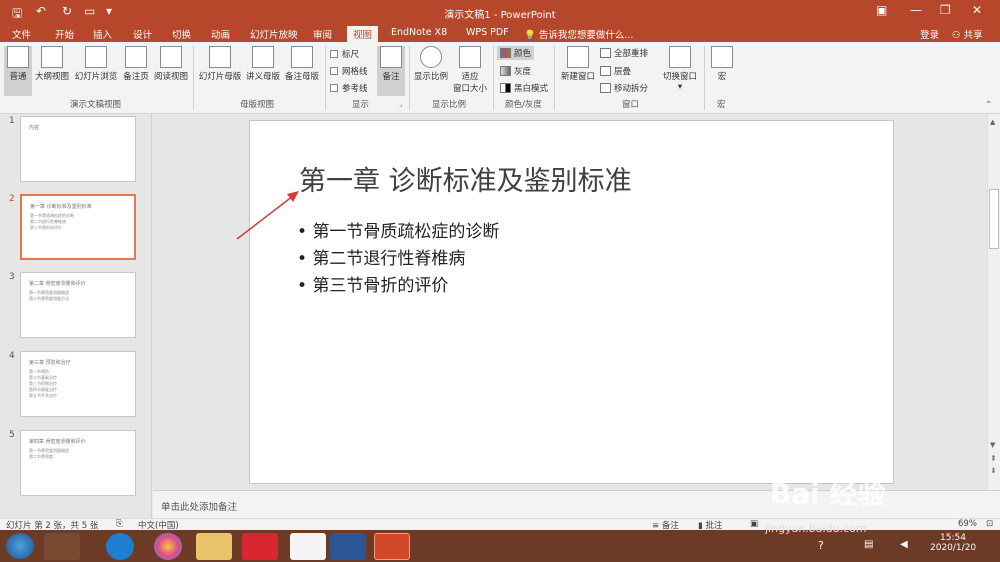 Image resolution: width=1000 pixels, height=562 pixels. Describe the element at coordinates (977, 10) in the screenshot. I see `close-button: ✕` at that location.